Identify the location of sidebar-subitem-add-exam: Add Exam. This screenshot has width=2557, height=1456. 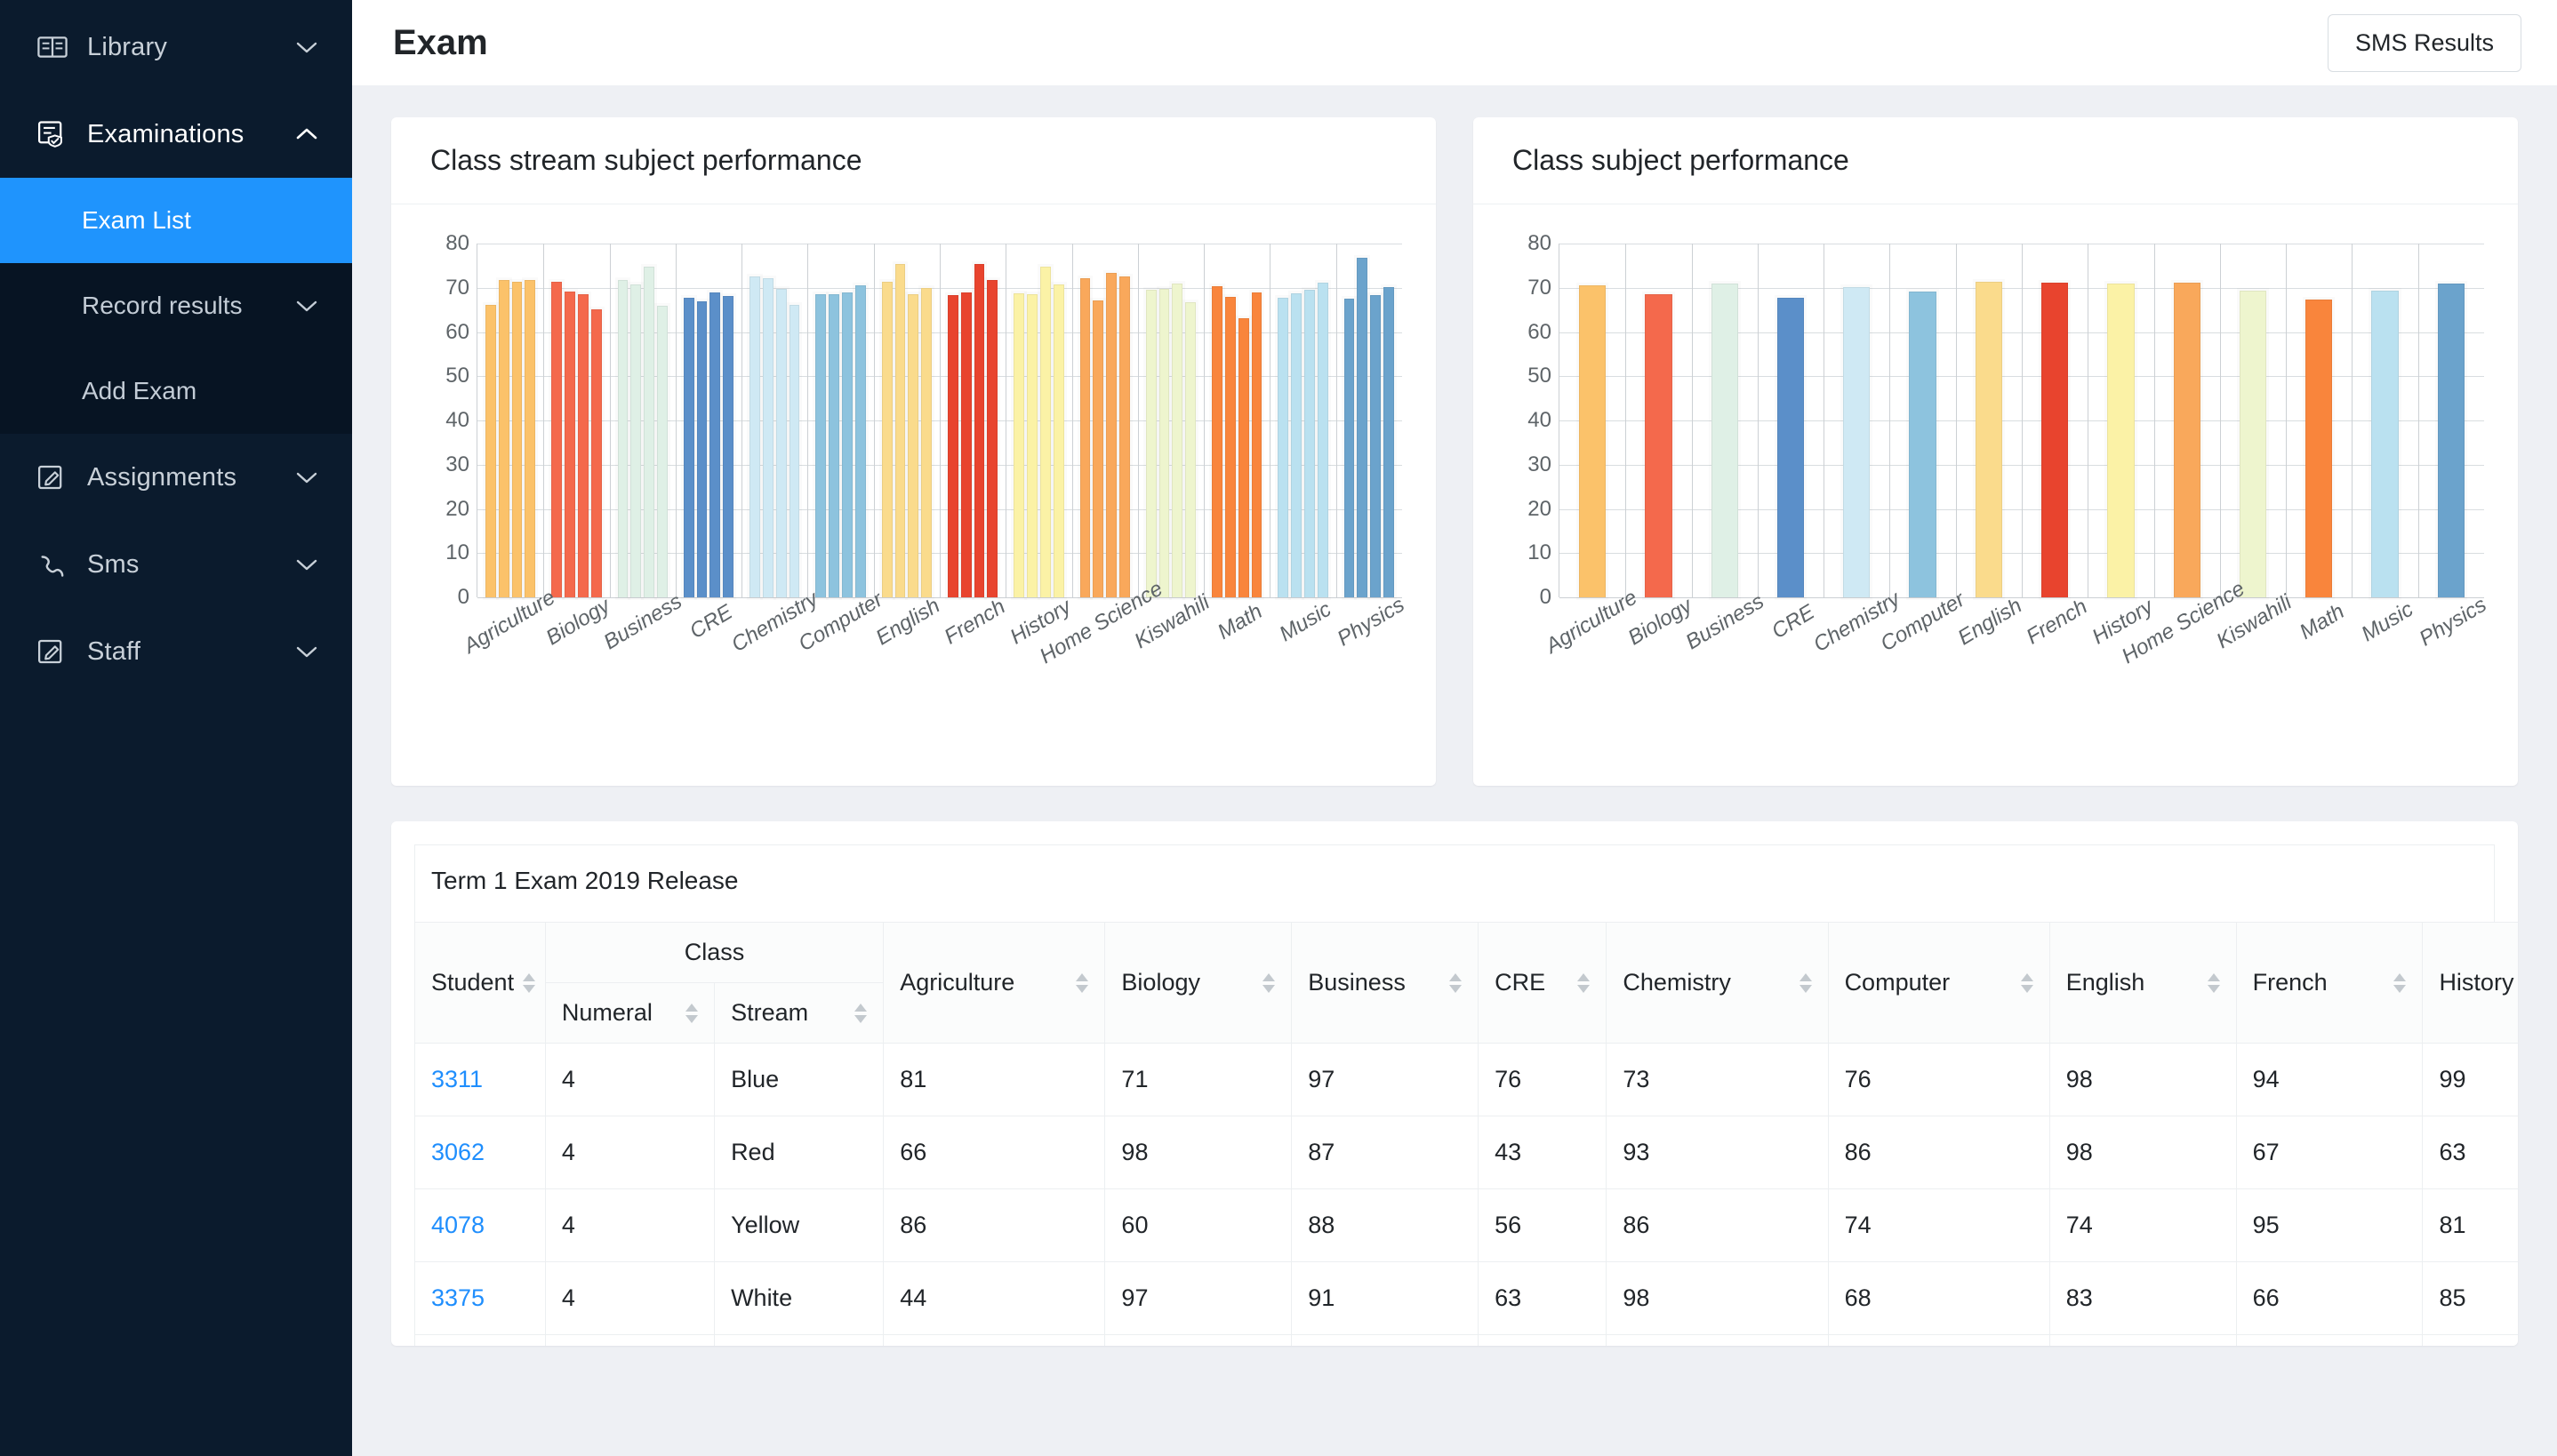
(176, 391).